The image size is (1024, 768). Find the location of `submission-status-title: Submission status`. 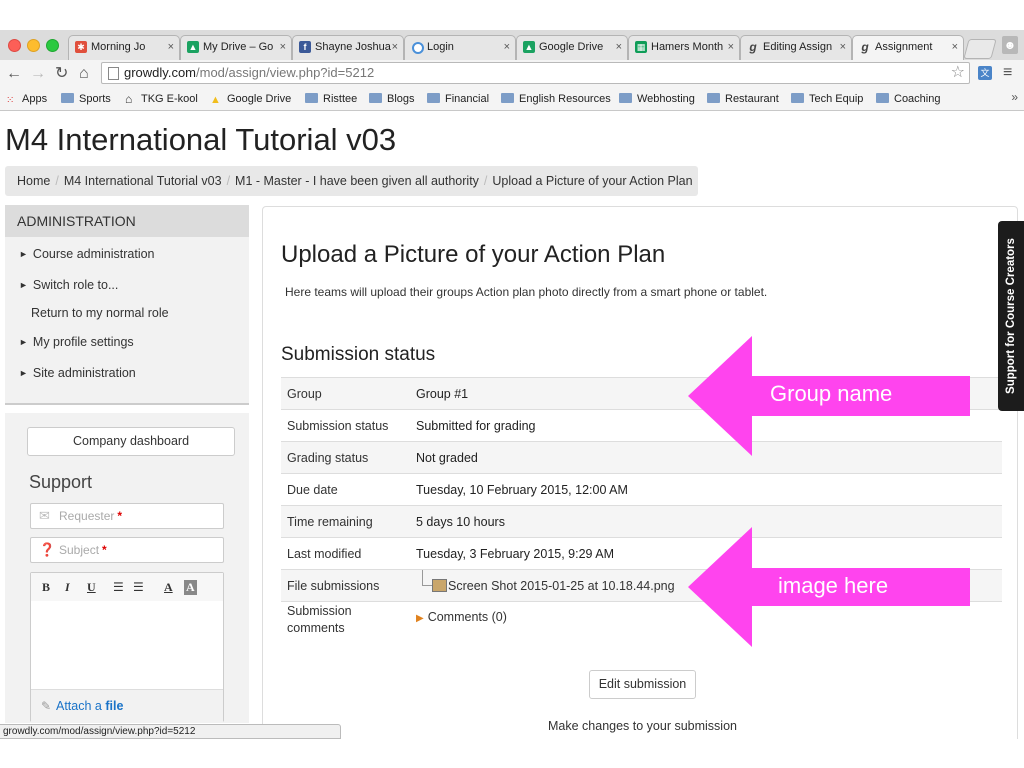

submission-status-title: Submission status is located at coordinates (358, 354).